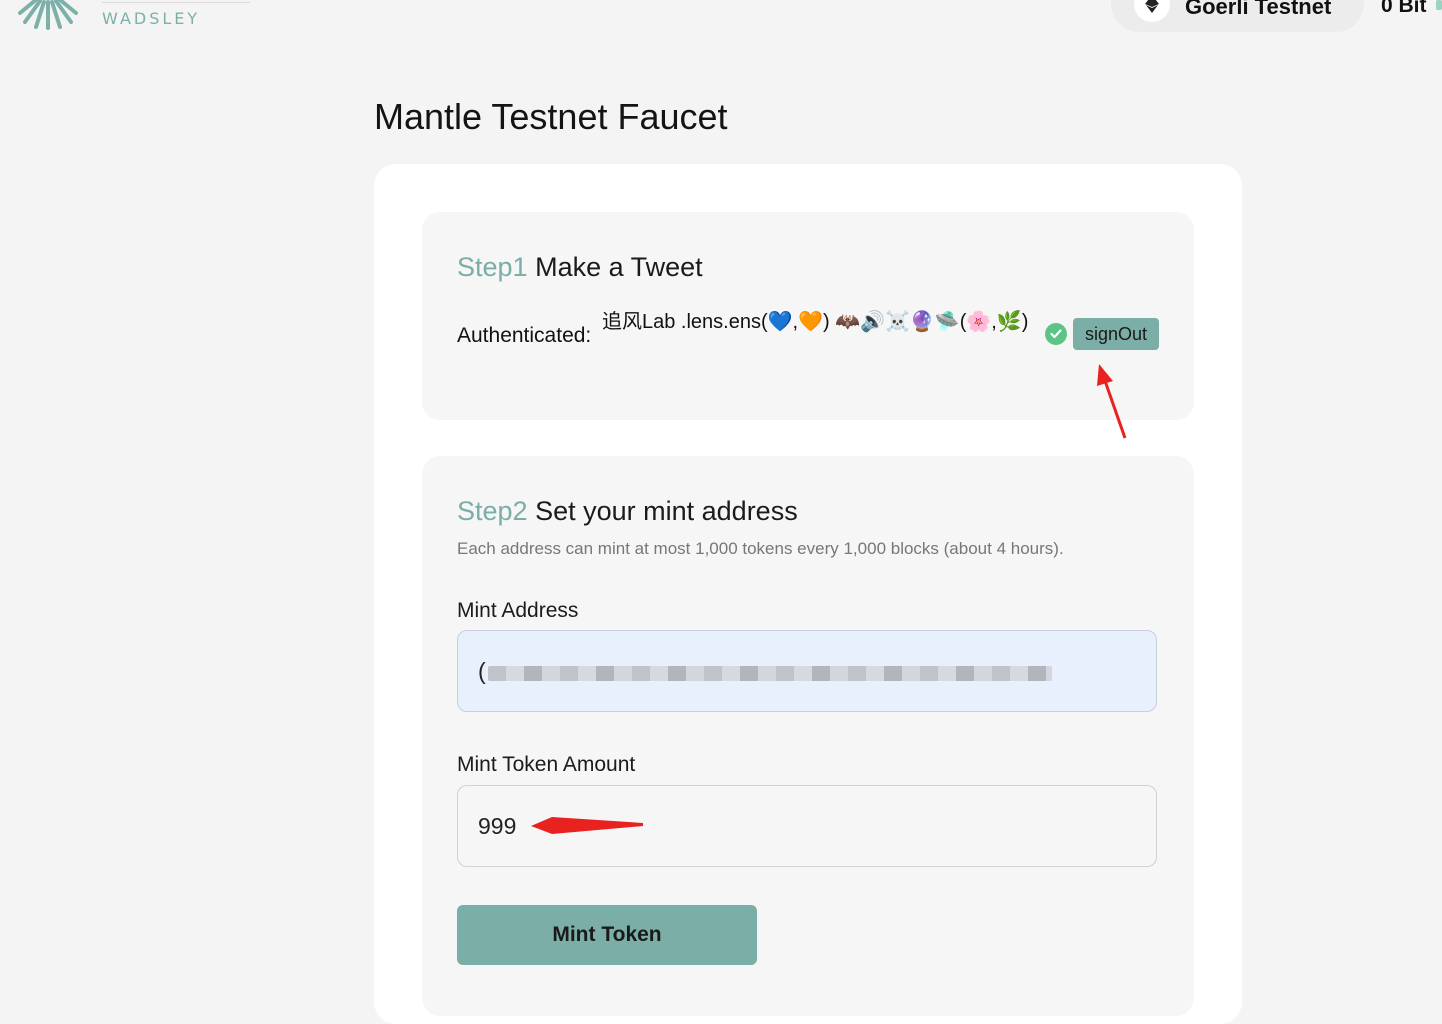 This screenshot has width=1442, height=1024. What do you see at coordinates (1404, 9) in the screenshot?
I see `balance-display: 0 Bit` at bounding box center [1404, 9].